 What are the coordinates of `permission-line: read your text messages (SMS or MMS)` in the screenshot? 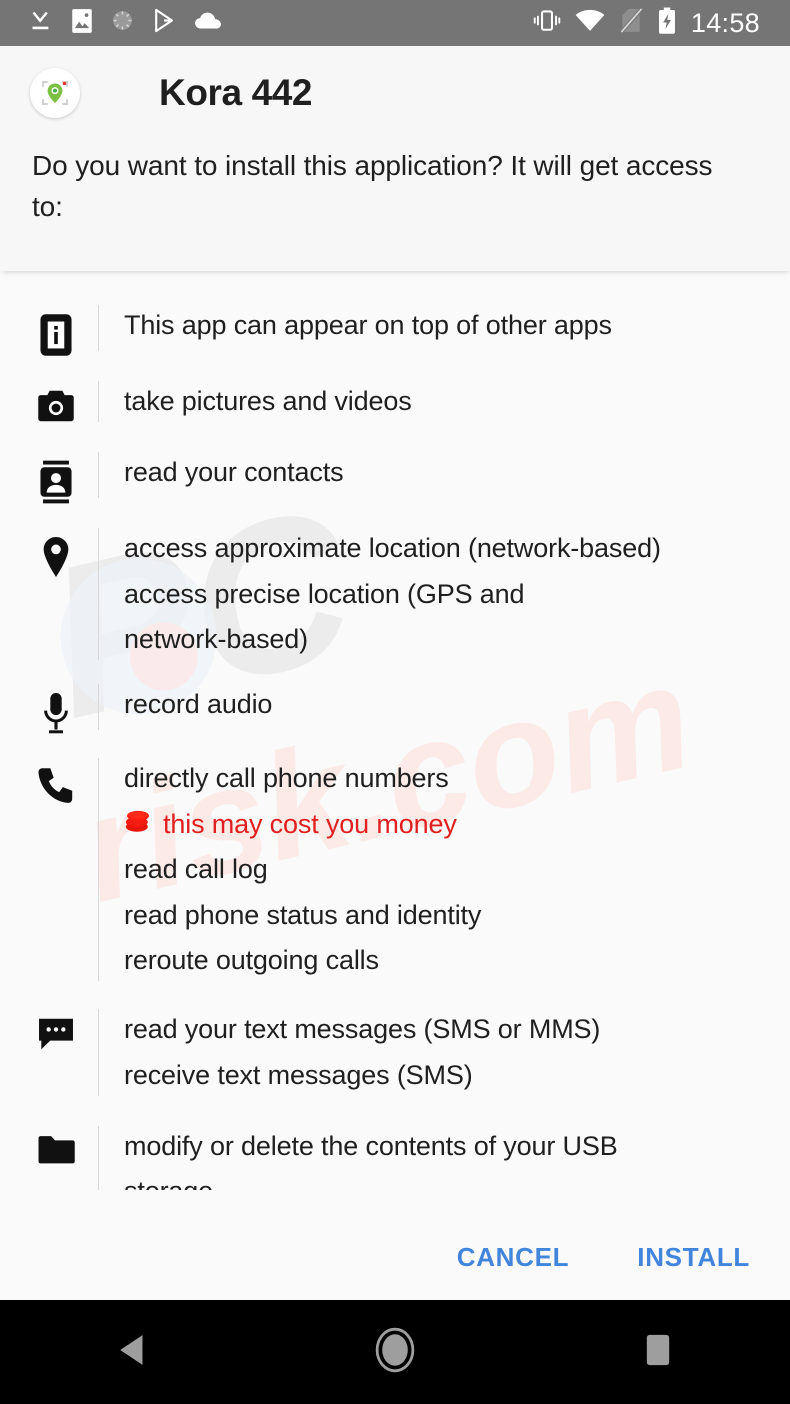 It's located at (362, 1029).